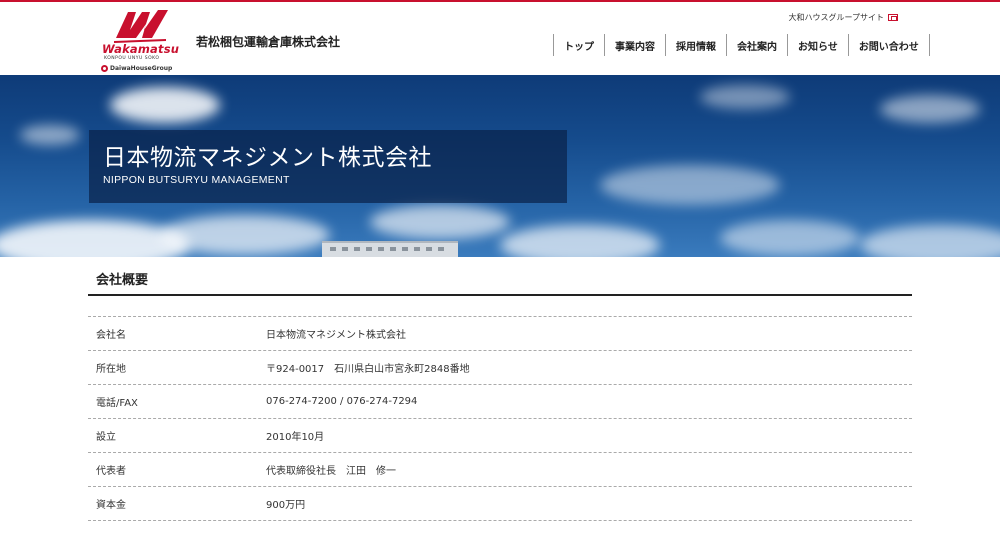 This screenshot has width=1000, height=540. I want to click on row-value: 2010年10月, so click(295, 437).